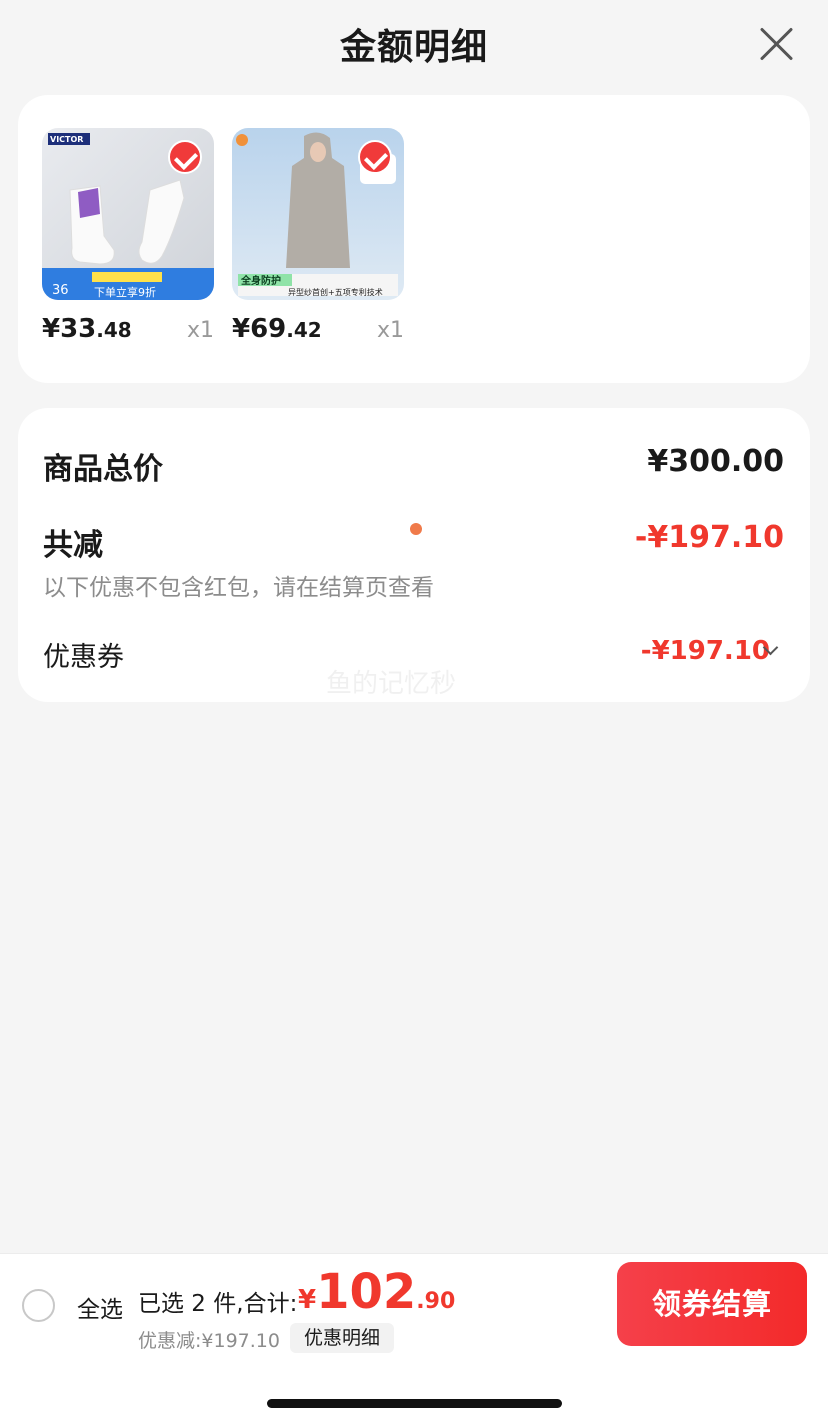 This screenshot has height=1426, width=828. What do you see at coordinates (715, 461) in the screenshot?
I see `total-value: ¥300.00` at bounding box center [715, 461].